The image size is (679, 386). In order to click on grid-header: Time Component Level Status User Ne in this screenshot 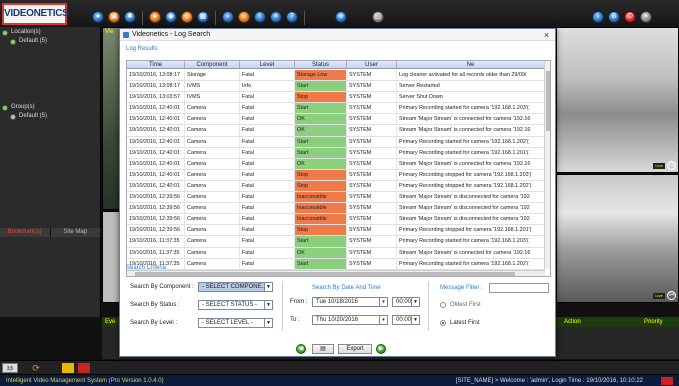, I will do `click(336, 65)`.